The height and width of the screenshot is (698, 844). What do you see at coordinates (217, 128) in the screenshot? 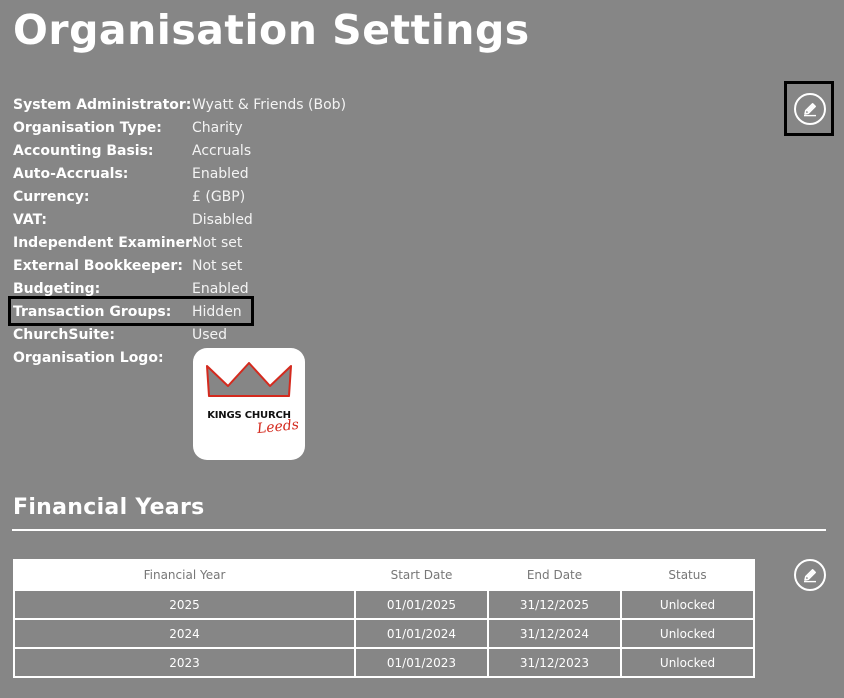
I see `setting-value: Charity` at bounding box center [217, 128].